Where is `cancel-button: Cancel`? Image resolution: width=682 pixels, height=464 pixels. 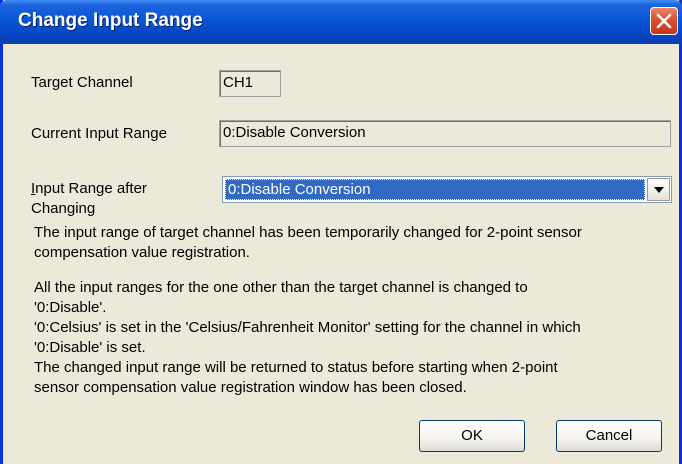
cancel-button: Cancel is located at coordinates (609, 436).